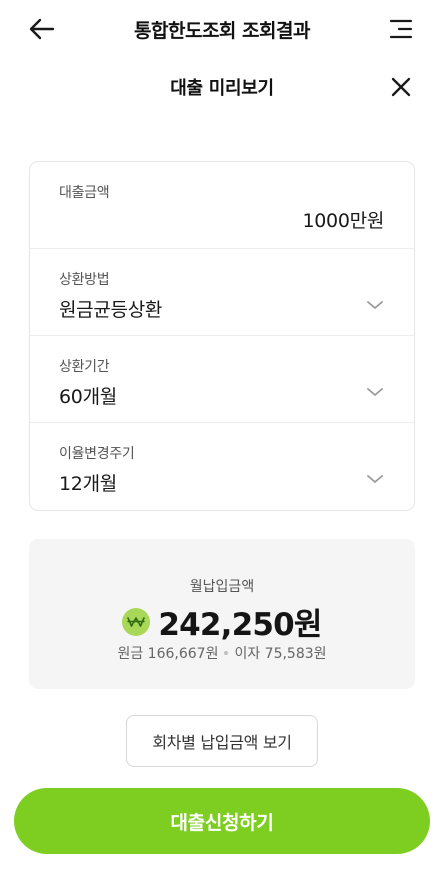 This screenshot has width=444, height=885. What do you see at coordinates (222, 741) in the screenshot?
I see `view-schedule-button: 회차별 납입금액 보기` at bounding box center [222, 741].